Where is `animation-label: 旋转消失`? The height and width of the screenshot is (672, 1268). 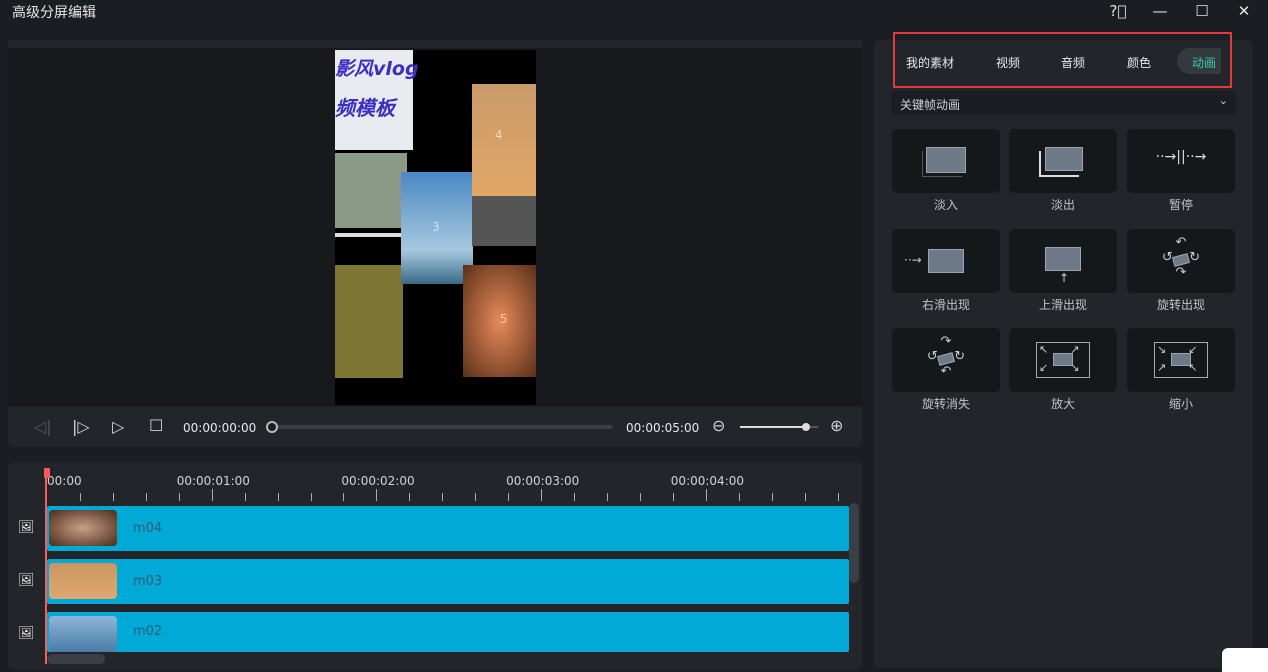
animation-label: 旋转消失 is located at coordinates (945, 404).